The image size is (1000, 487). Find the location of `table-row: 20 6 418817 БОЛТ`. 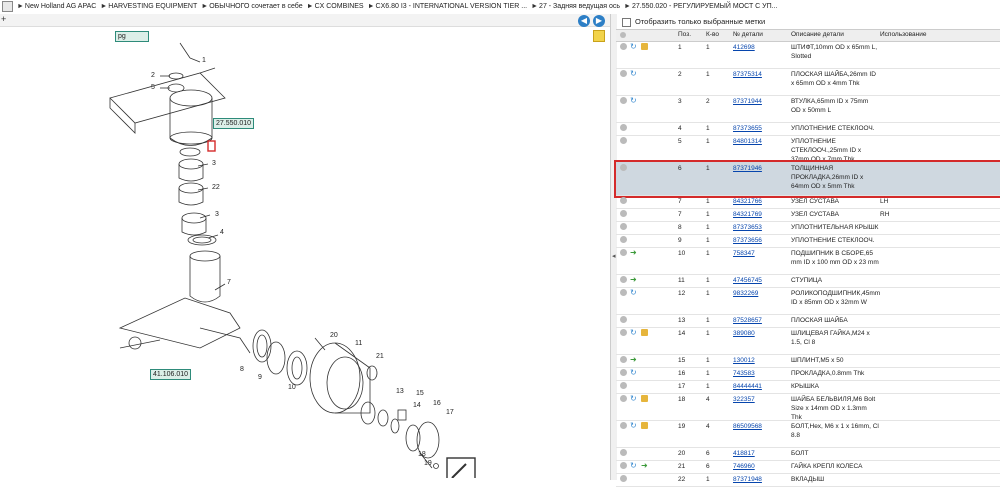

table-row: 20 6 418817 БОЛТ is located at coordinates (808, 454).